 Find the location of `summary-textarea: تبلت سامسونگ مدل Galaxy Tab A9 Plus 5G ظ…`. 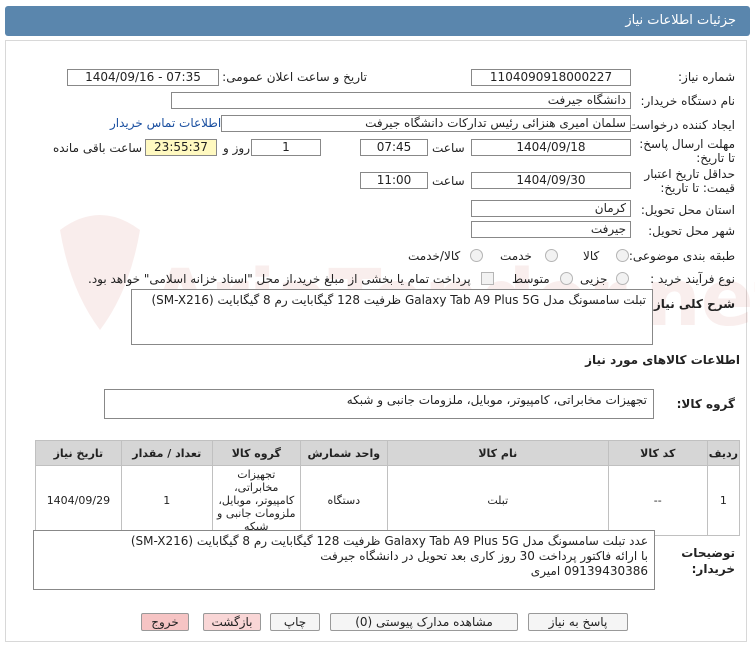

summary-textarea: تبلت سامسونگ مدل Galaxy Tab A9 Plus 5G ظ… is located at coordinates (392, 317).